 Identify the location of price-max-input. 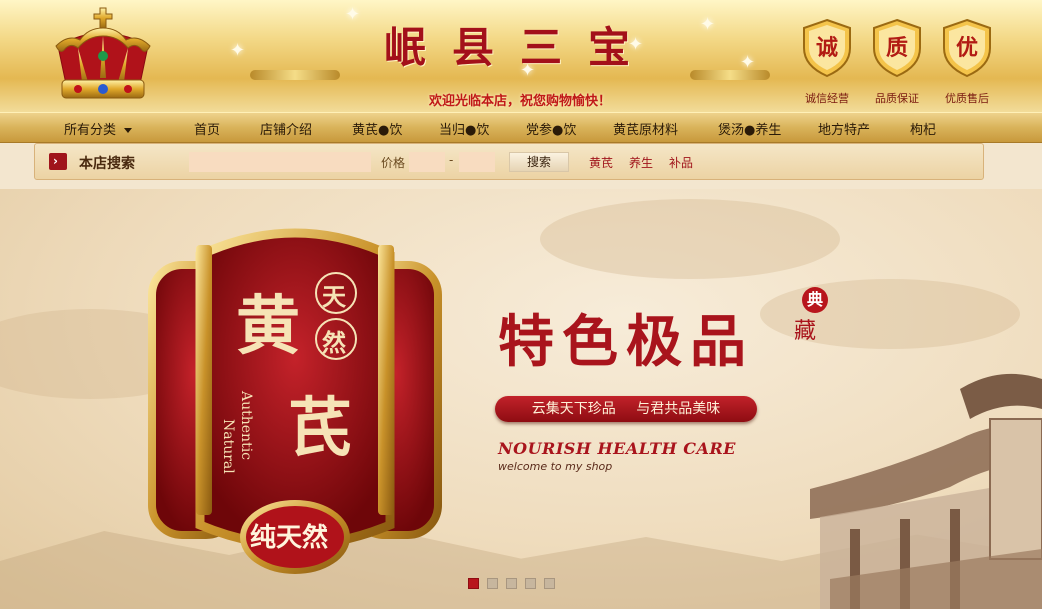
(477, 162).